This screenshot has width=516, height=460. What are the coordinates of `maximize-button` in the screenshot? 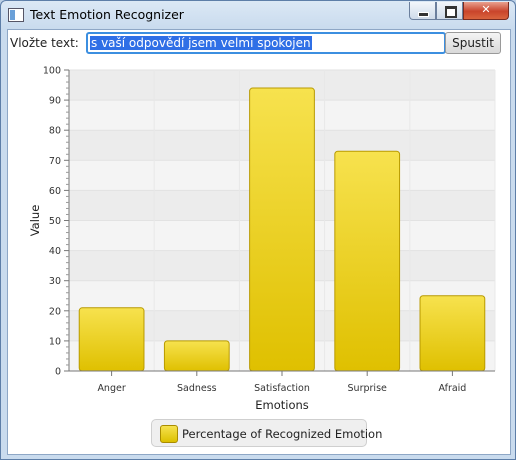 It's located at (449, 11).